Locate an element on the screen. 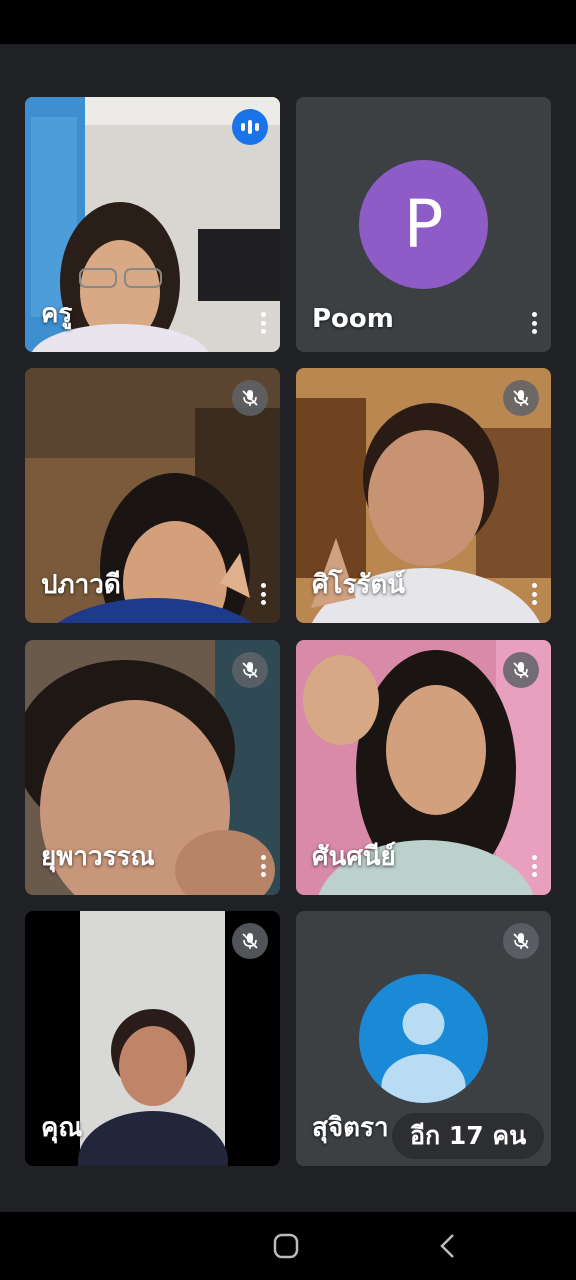 This screenshot has height=1280, width=576. participant-name: Poom is located at coordinates (353, 319).